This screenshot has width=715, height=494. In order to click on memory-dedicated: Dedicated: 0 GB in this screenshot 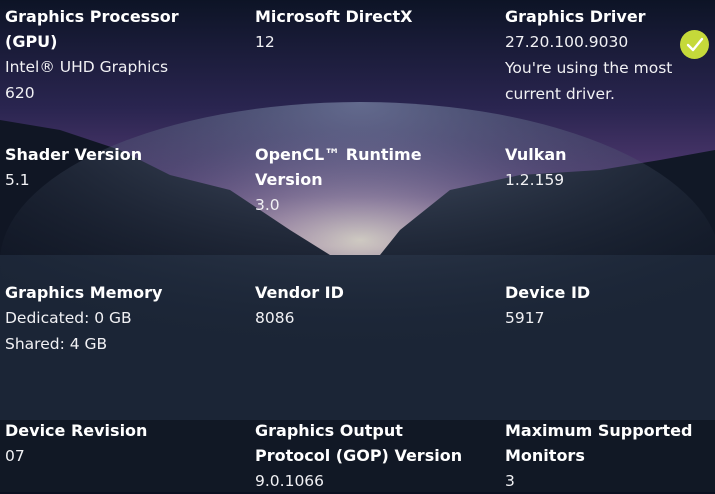, I will do `click(68, 318)`.